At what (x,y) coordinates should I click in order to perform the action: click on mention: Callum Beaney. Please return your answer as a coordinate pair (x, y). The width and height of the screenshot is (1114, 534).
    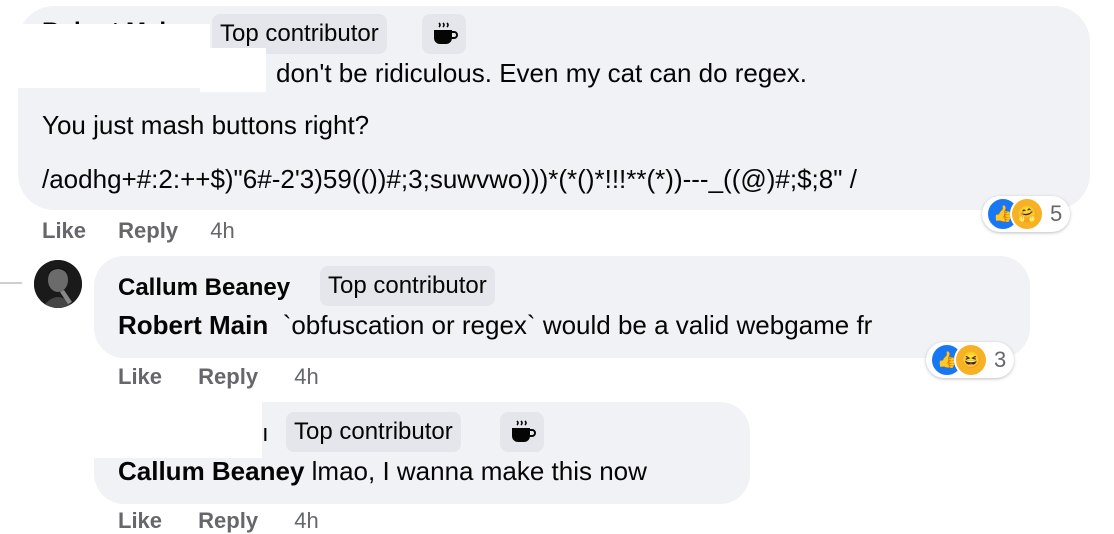
    Looking at the image, I should click on (211, 471).